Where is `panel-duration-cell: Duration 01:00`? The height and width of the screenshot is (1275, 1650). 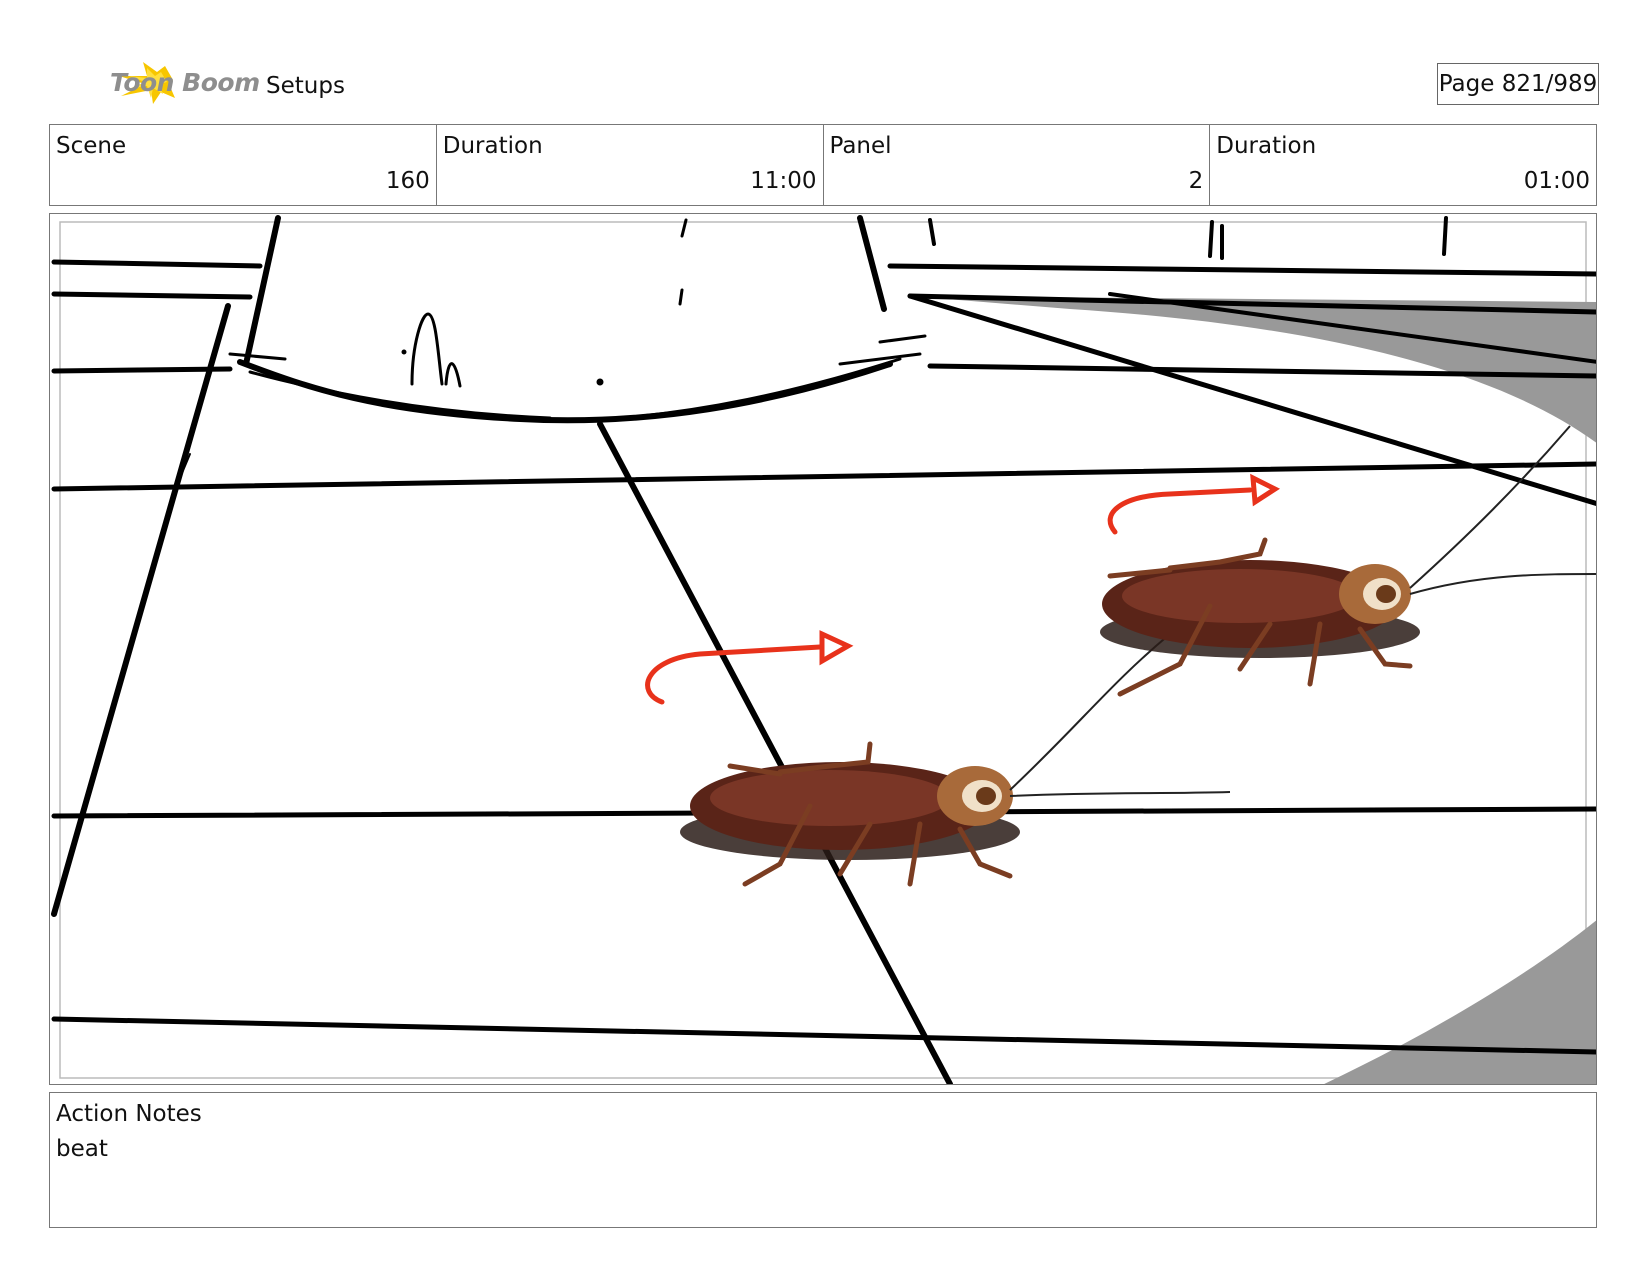
panel-duration-cell: Duration 01:00 is located at coordinates (1403, 165).